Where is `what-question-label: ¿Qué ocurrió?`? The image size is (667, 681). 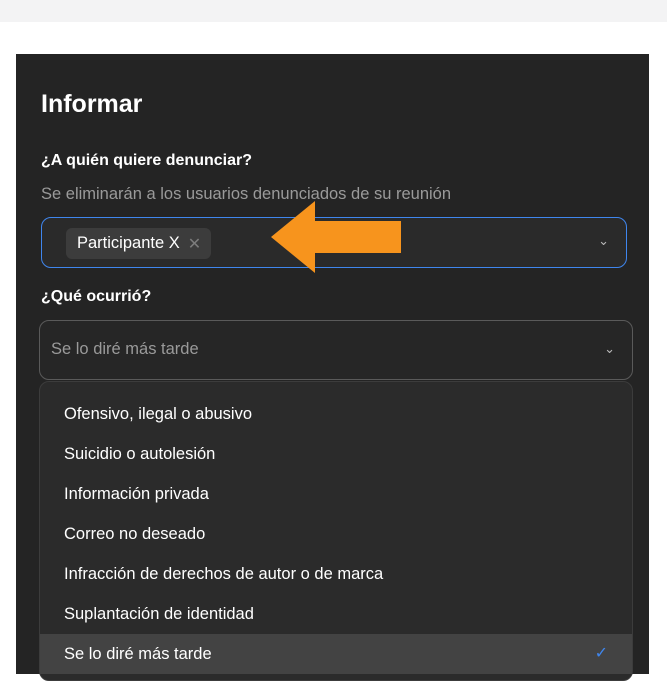
what-question-label: ¿Qué ocurrió? is located at coordinates (96, 296).